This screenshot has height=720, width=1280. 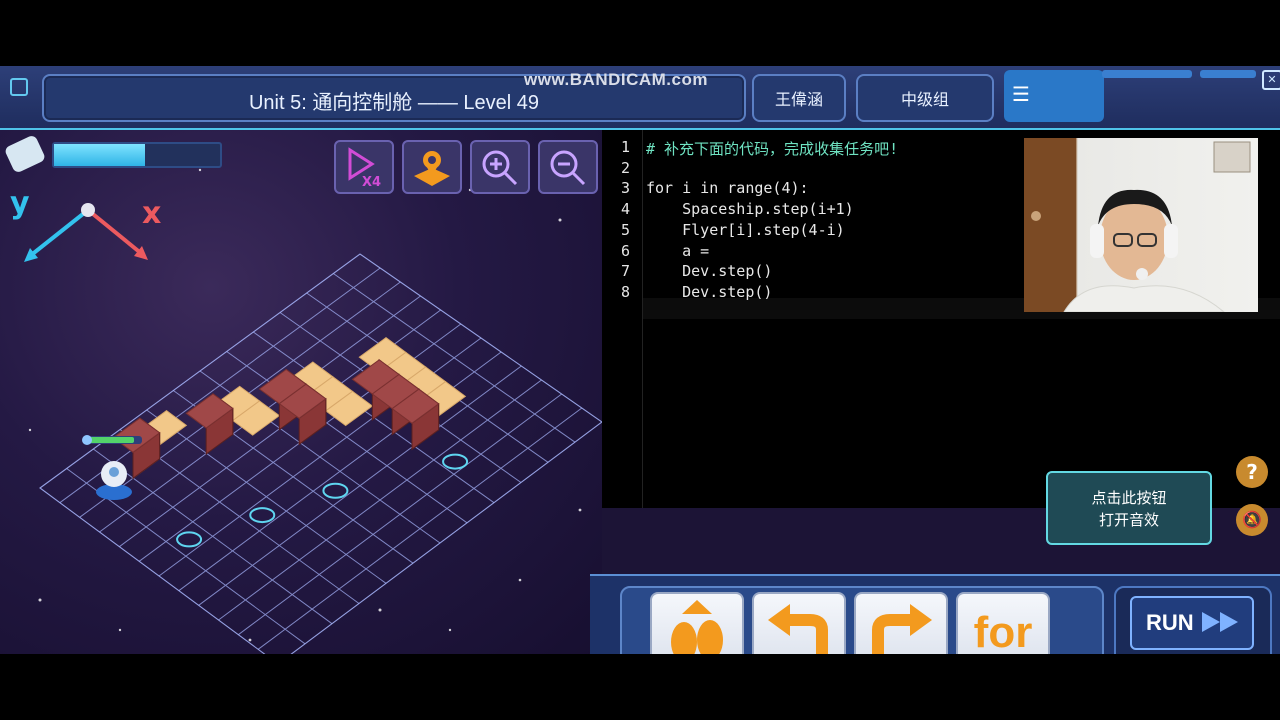 I want to click on line-number: 6, so click(x=625, y=250).